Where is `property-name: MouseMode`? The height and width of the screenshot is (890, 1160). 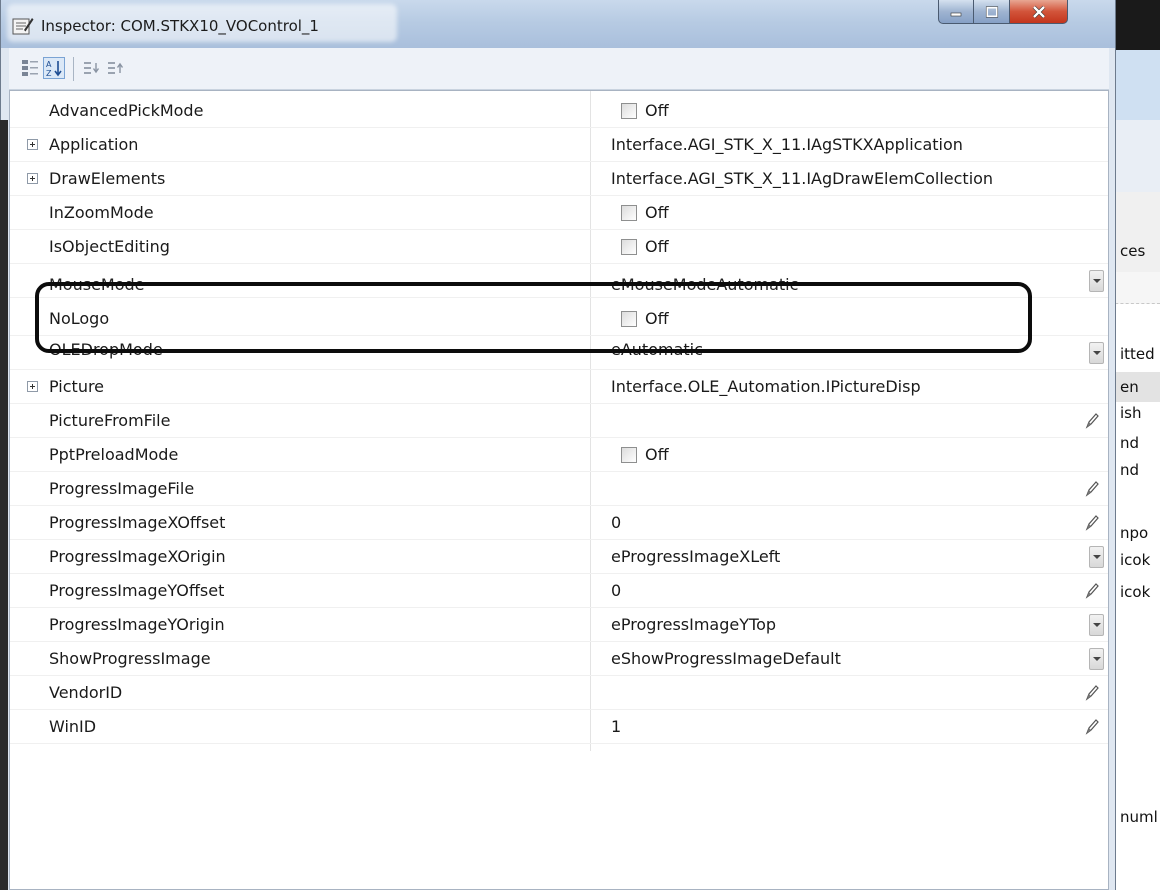 property-name: MouseMode is located at coordinates (97, 284).